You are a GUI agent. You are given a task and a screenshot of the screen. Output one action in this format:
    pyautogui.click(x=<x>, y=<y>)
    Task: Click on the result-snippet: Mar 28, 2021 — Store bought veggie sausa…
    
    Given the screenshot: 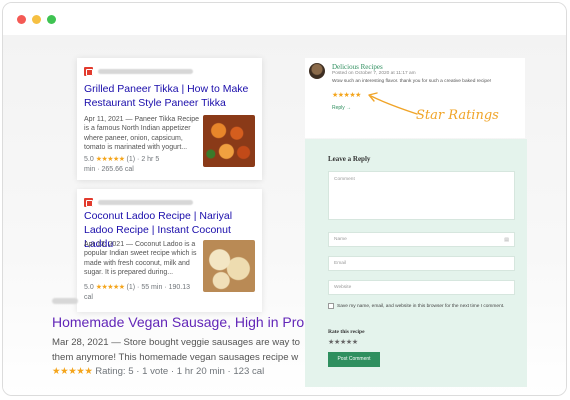 What is the action you would take?
    pyautogui.click(x=176, y=350)
    